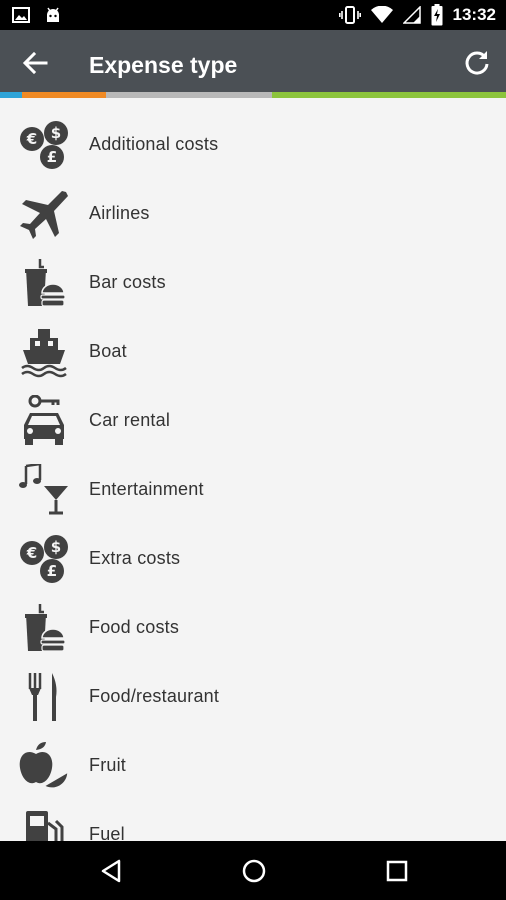 The width and height of the screenshot is (506, 900). Describe the element at coordinates (253, 765) in the screenshot. I see `list-item: Fruit` at that location.